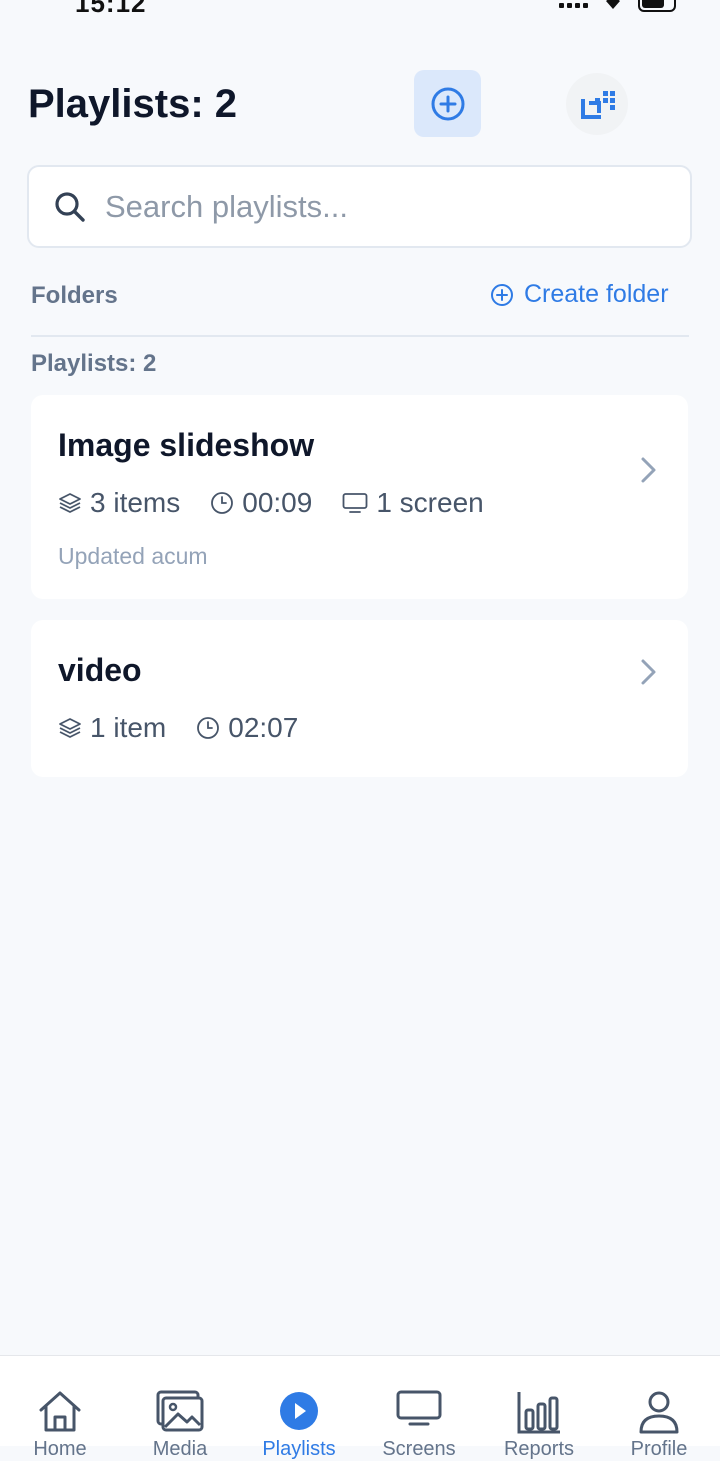  I want to click on add-playlist-button, so click(447, 103).